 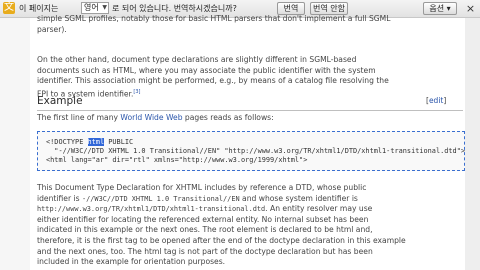 I want to click on code-line-1: <!DOCTYPE html PUBLIC, so click(x=89, y=142).